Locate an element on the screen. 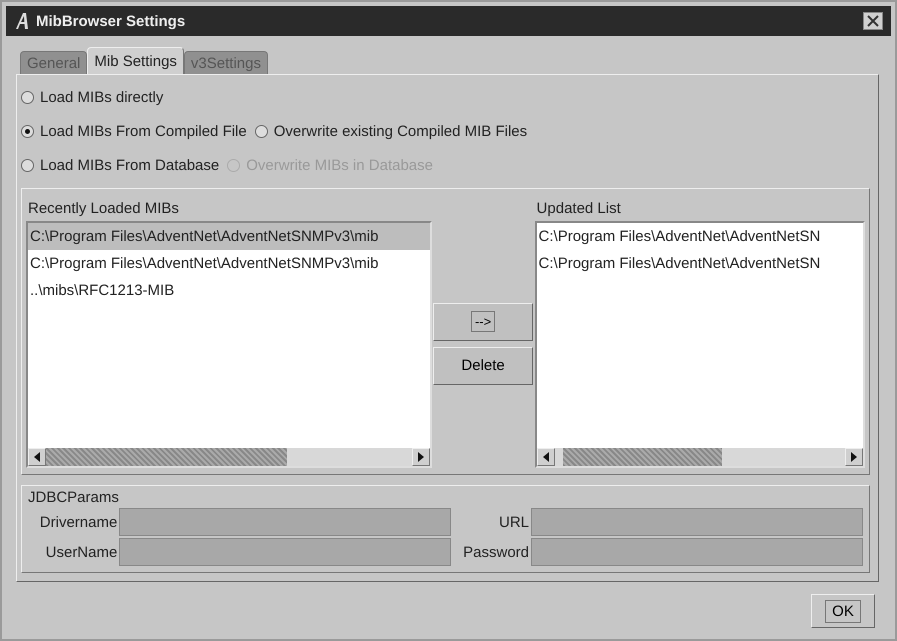  field-label: Password is located at coordinates (496, 552).